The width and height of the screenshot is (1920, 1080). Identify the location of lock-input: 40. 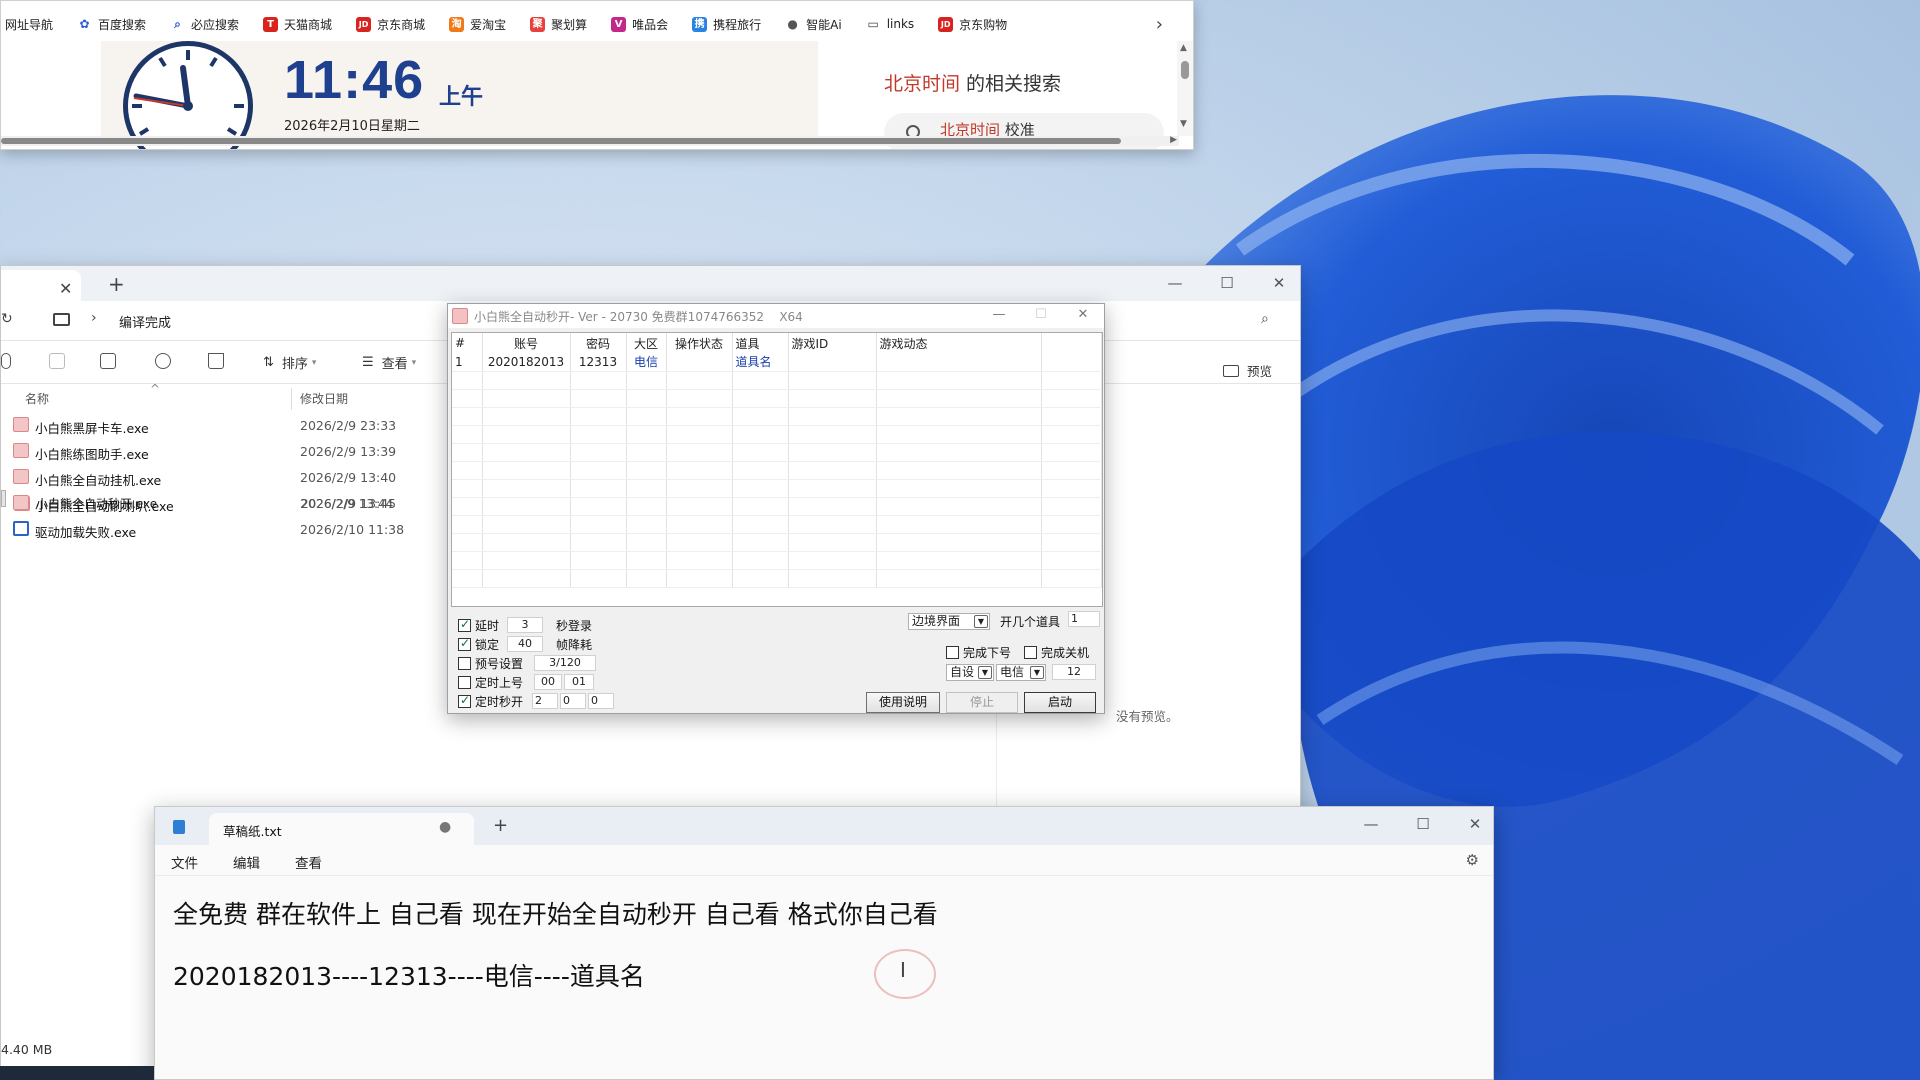
(525, 644).